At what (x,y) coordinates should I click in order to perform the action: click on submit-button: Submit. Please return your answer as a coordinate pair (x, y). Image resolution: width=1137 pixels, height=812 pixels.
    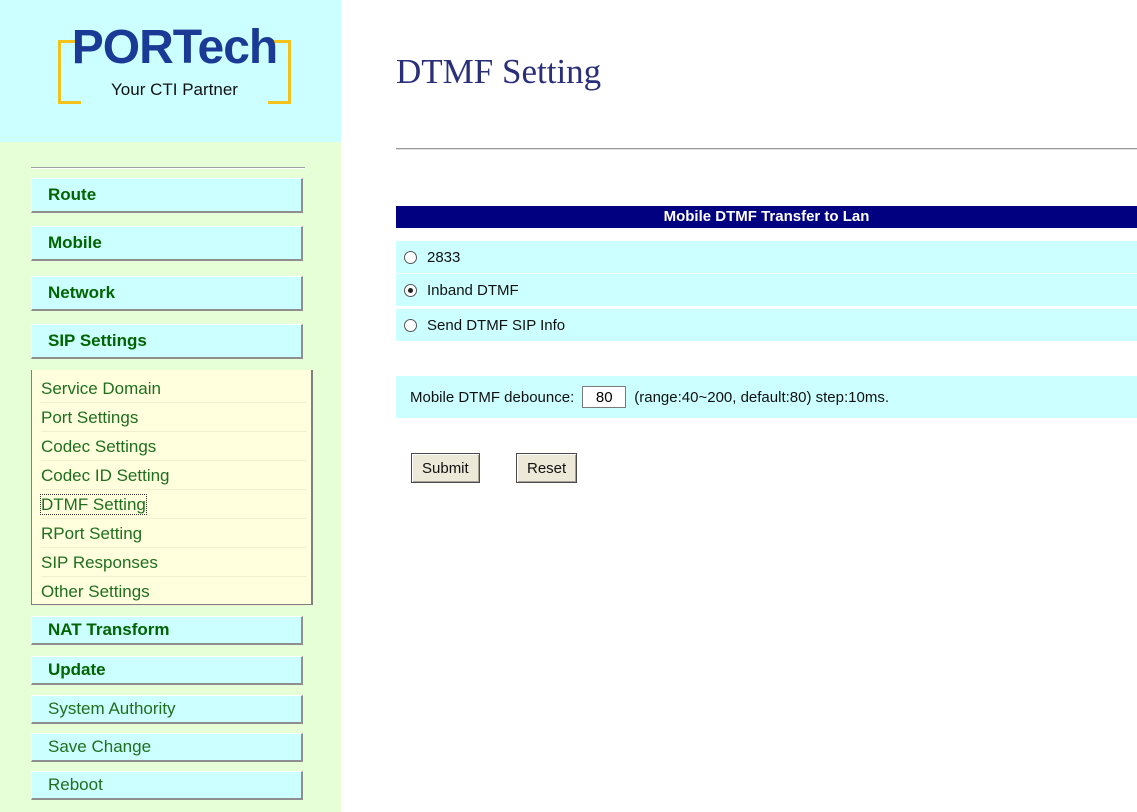
    Looking at the image, I should click on (445, 468).